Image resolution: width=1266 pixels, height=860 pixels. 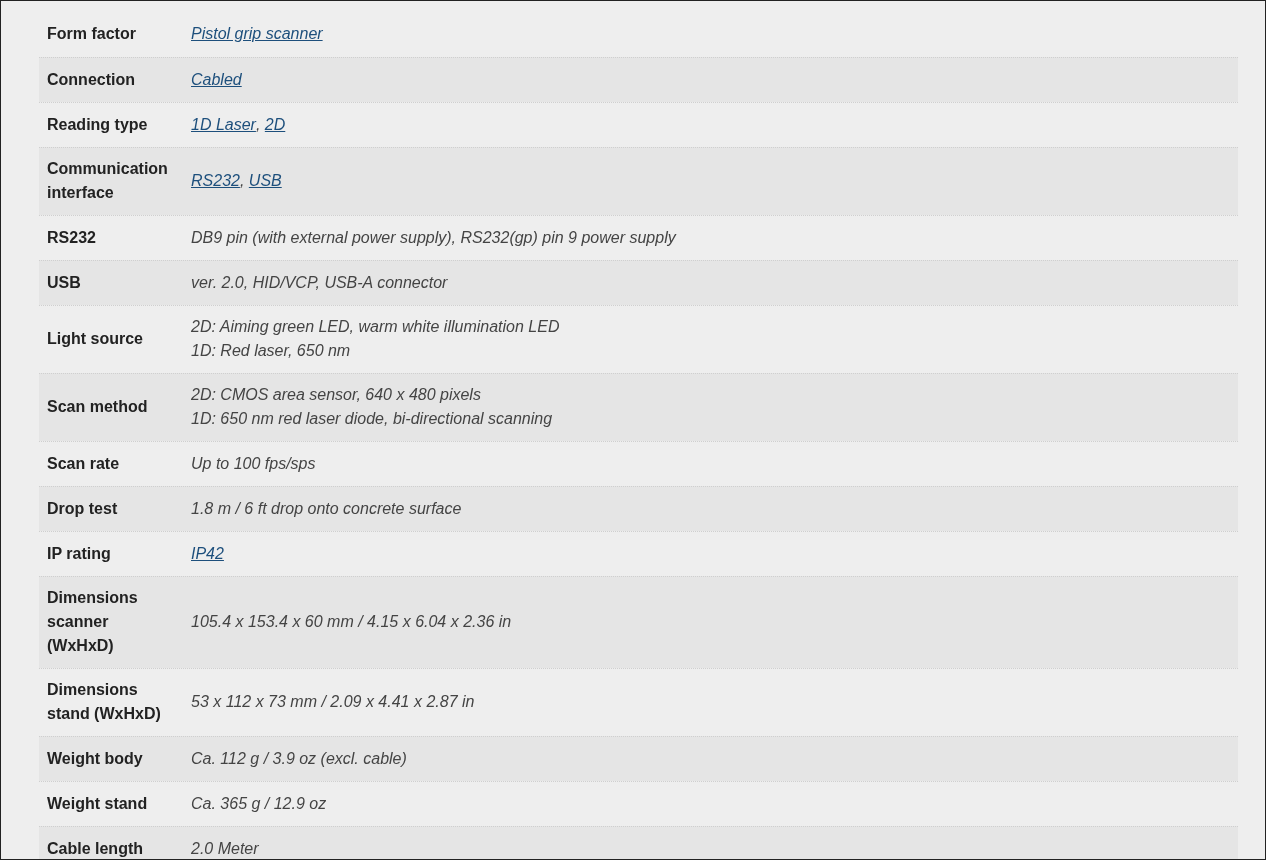 I want to click on spec-label: Communication interface, so click(x=107, y=181).